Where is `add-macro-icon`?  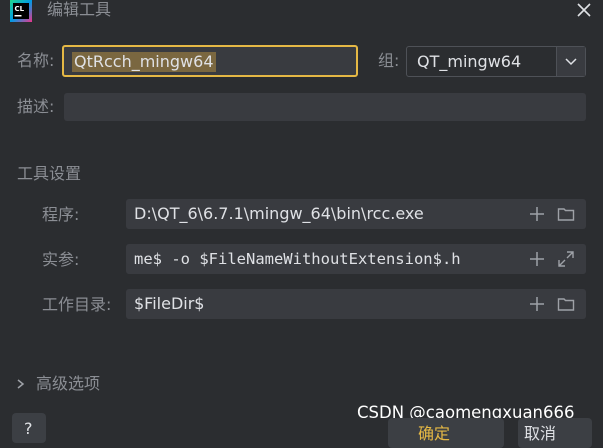 add-macro-icon is located at coordinates (537, 259).